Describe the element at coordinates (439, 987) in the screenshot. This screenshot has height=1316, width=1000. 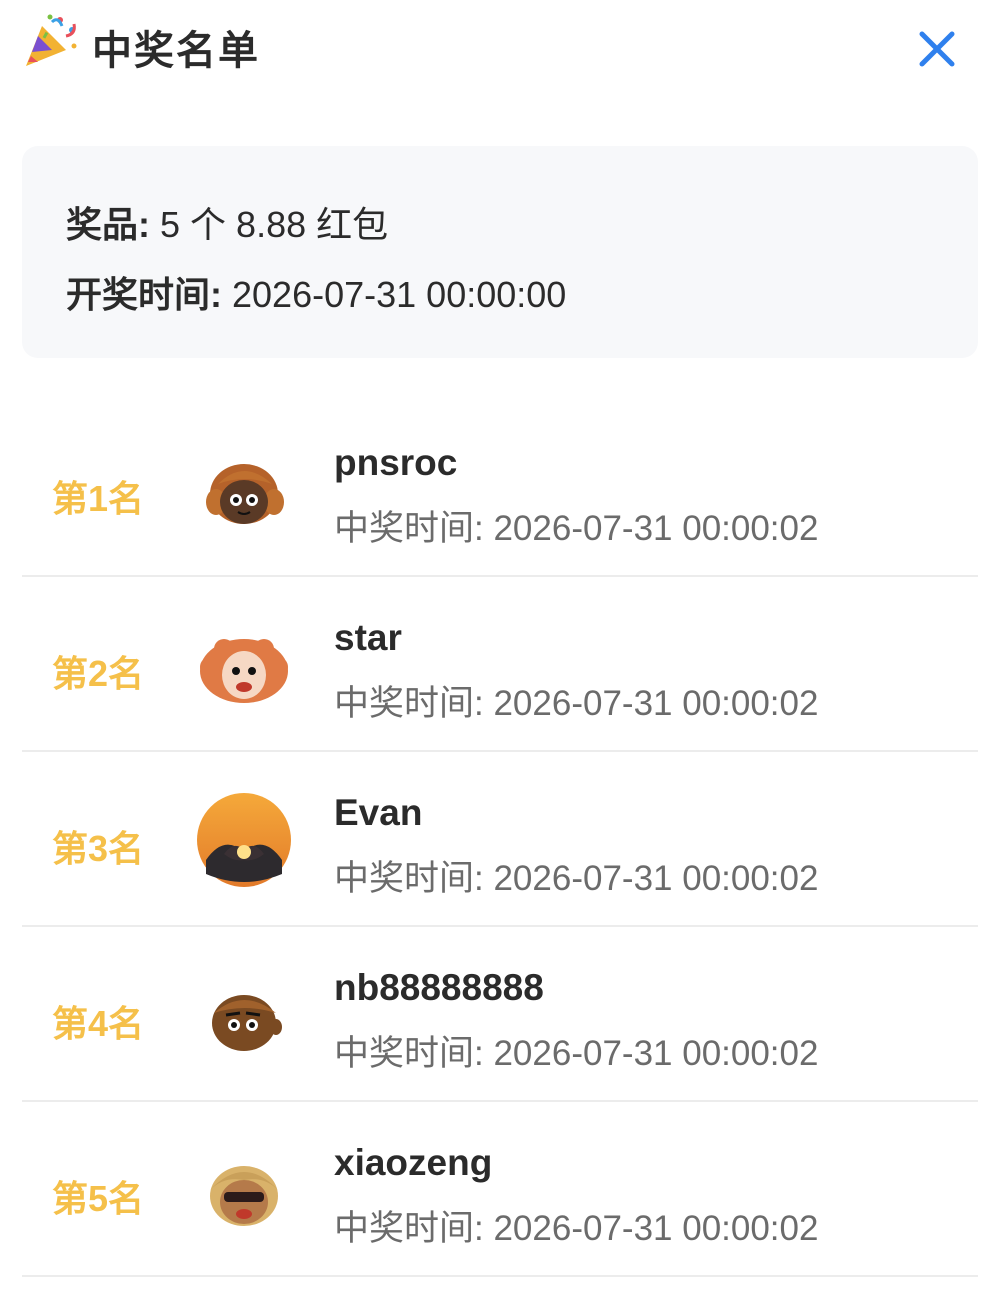
I see `winner-name: nb88888888` at that location.